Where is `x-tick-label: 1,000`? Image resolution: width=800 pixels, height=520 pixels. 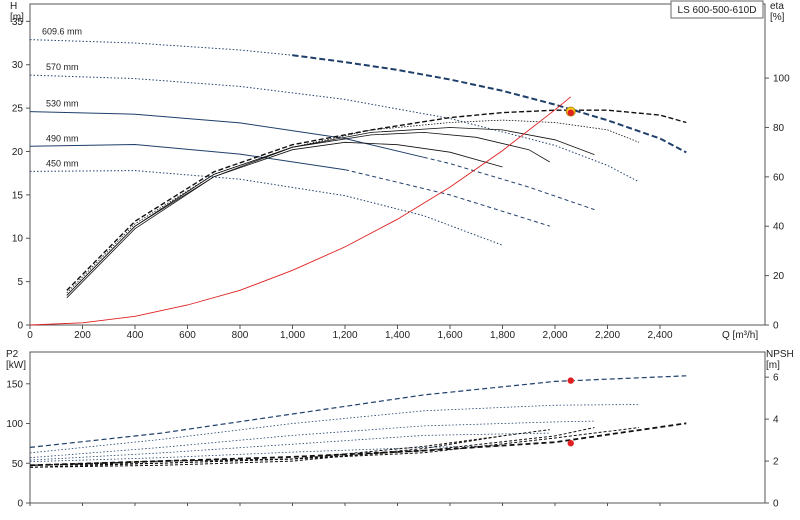 x-tick-label: 1,000 is located at coordinates (292, 335).